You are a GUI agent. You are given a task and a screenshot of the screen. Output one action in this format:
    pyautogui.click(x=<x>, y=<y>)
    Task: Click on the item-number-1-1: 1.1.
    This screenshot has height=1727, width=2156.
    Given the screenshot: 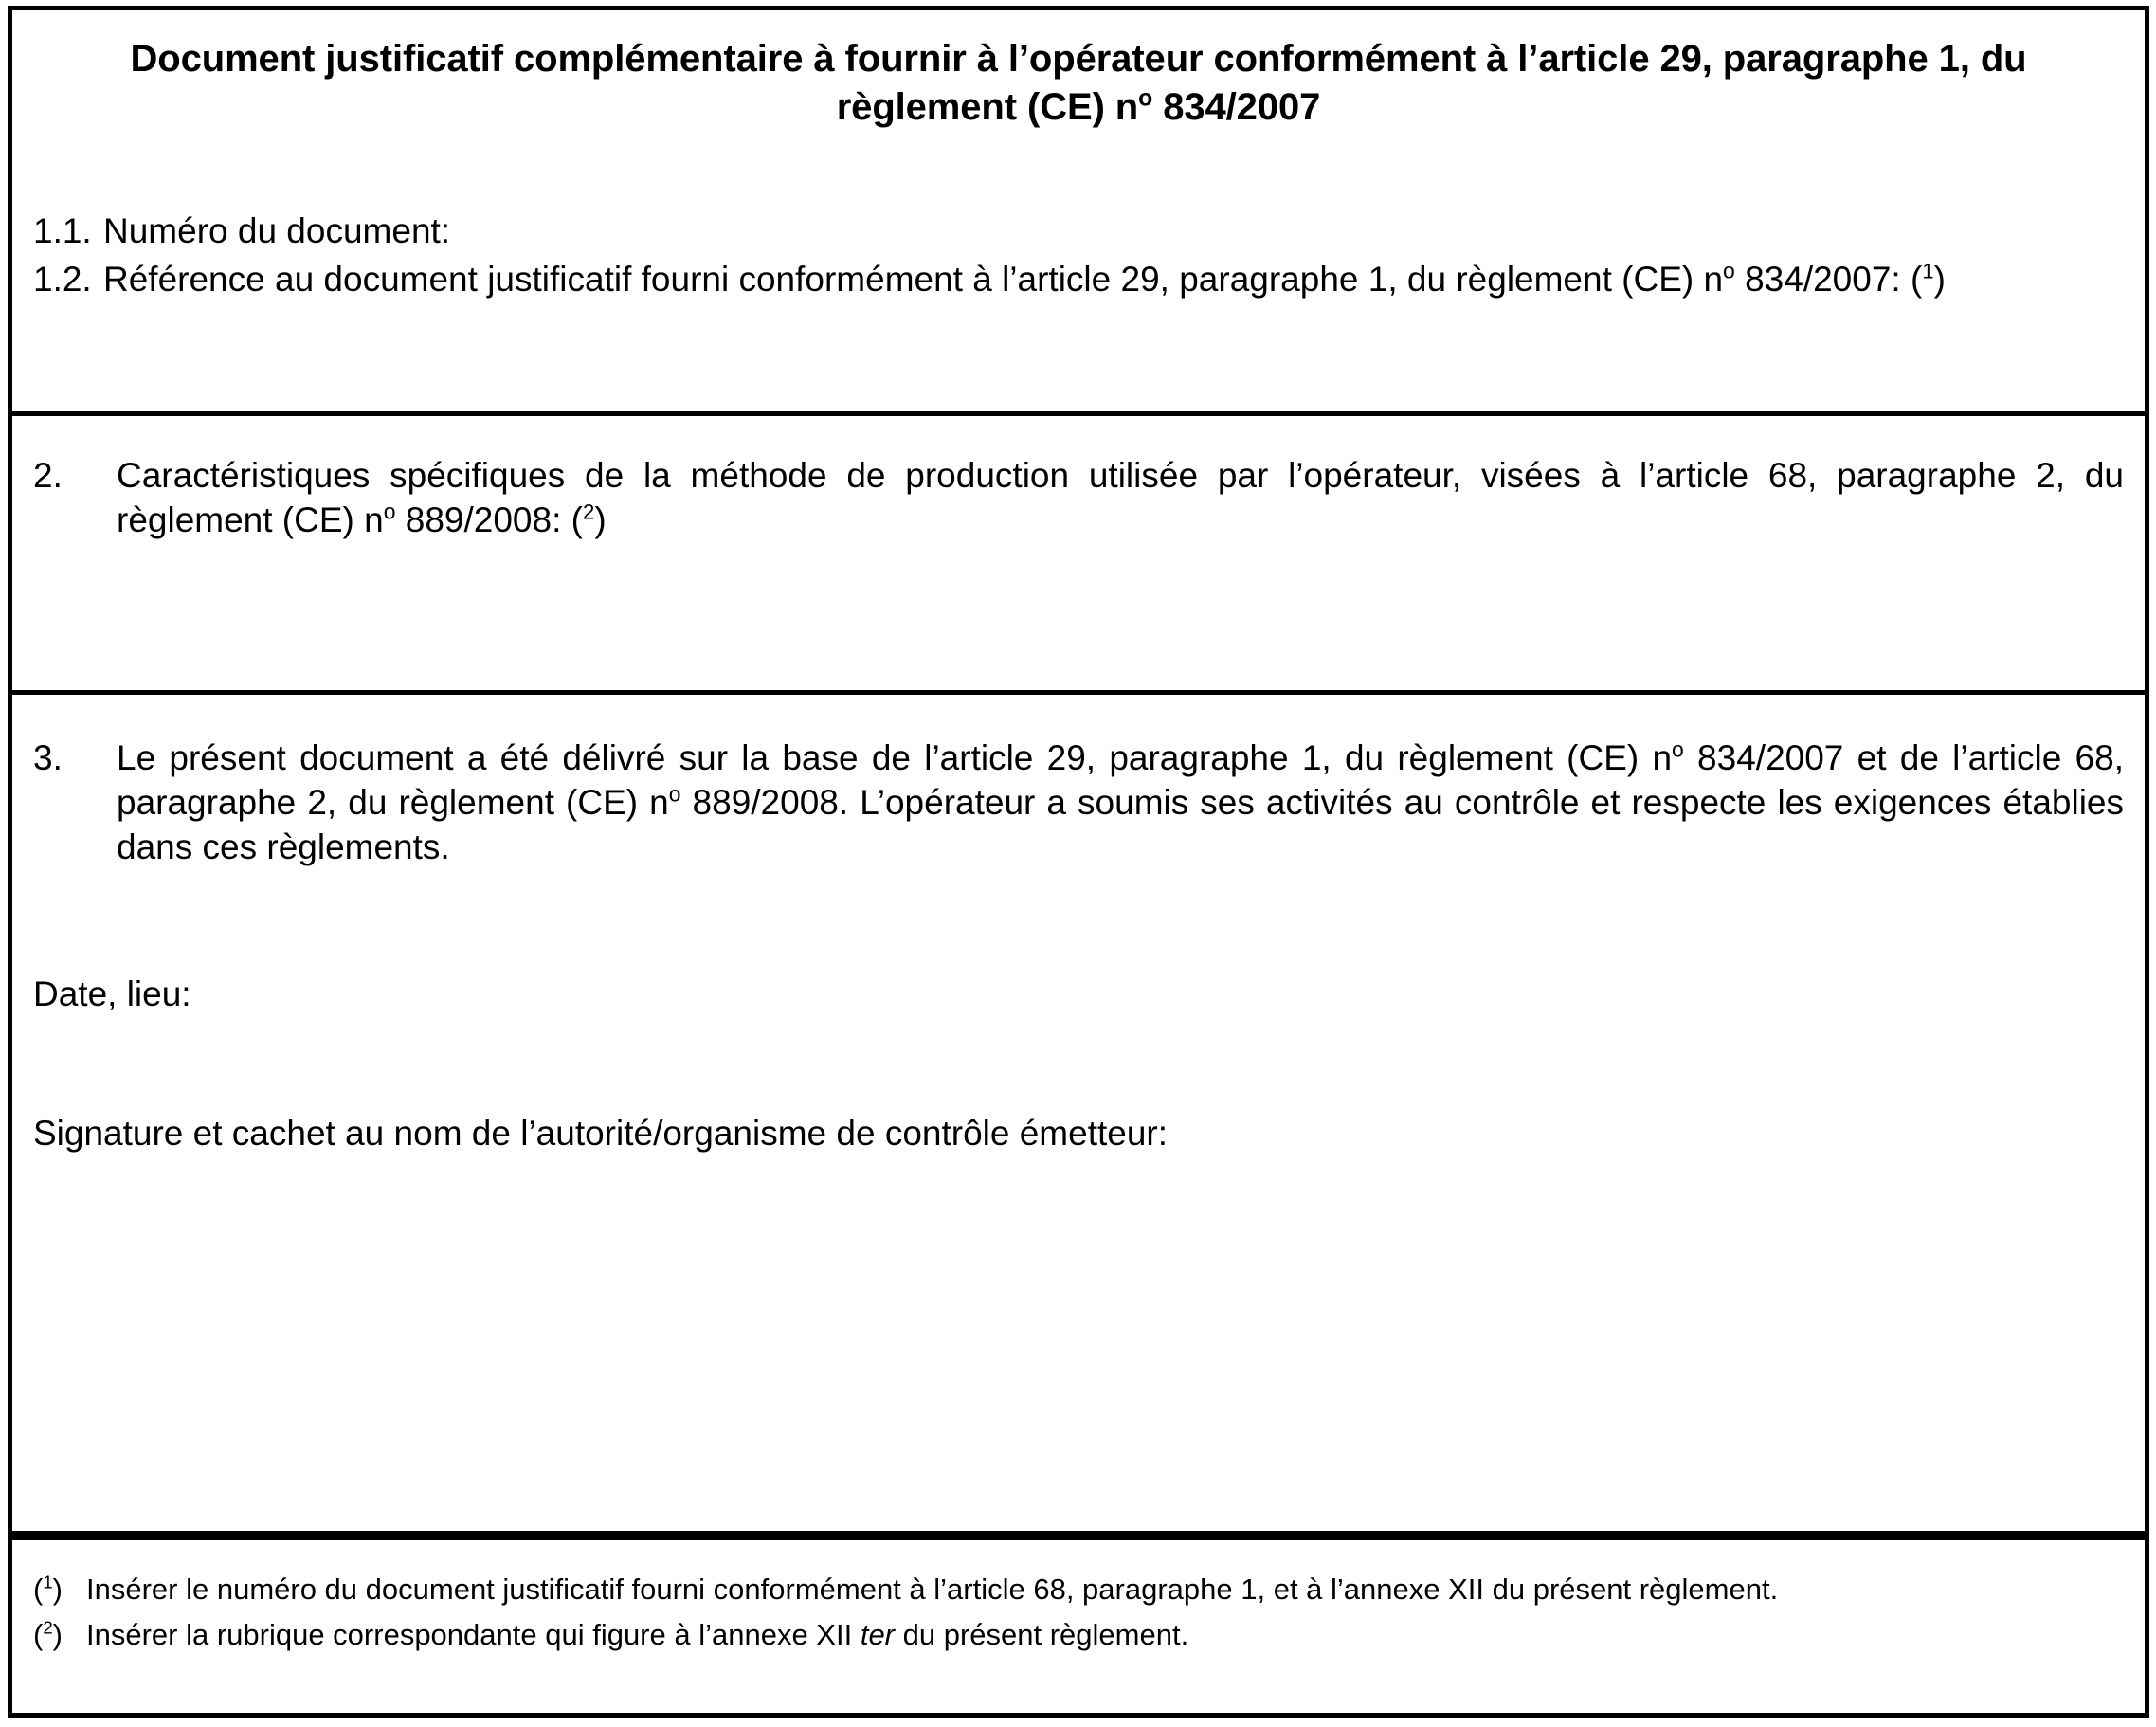 What is the action you would take?
    pyautogui.click(x=62, y=230)
    